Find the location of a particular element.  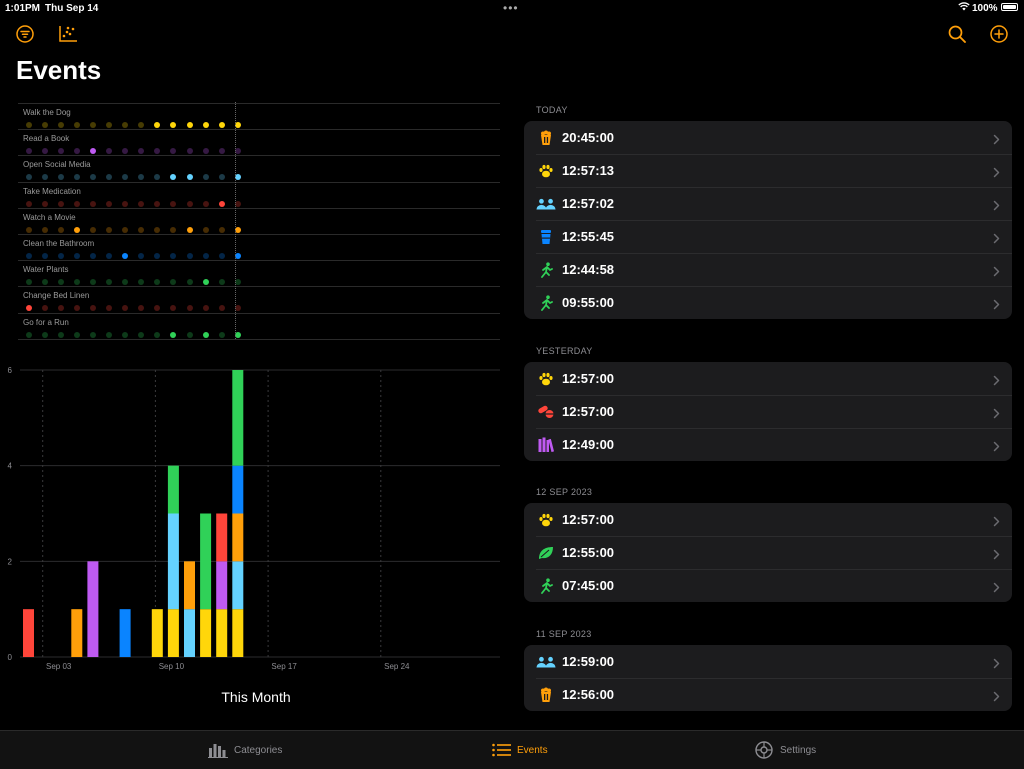

section-header: YESTERDAY is located at coordinates (564, 351).